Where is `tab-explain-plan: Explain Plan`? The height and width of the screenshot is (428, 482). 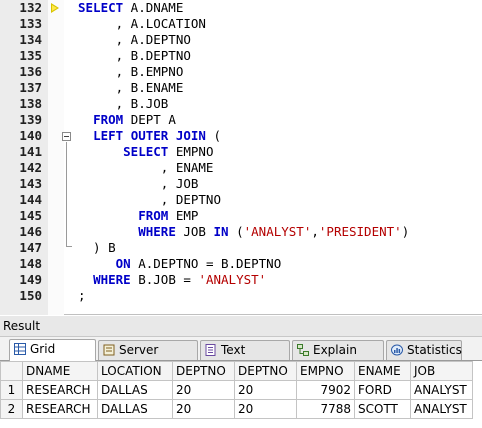 tab-explain-plan: Explain Plan is located at coordinates (338, 357).